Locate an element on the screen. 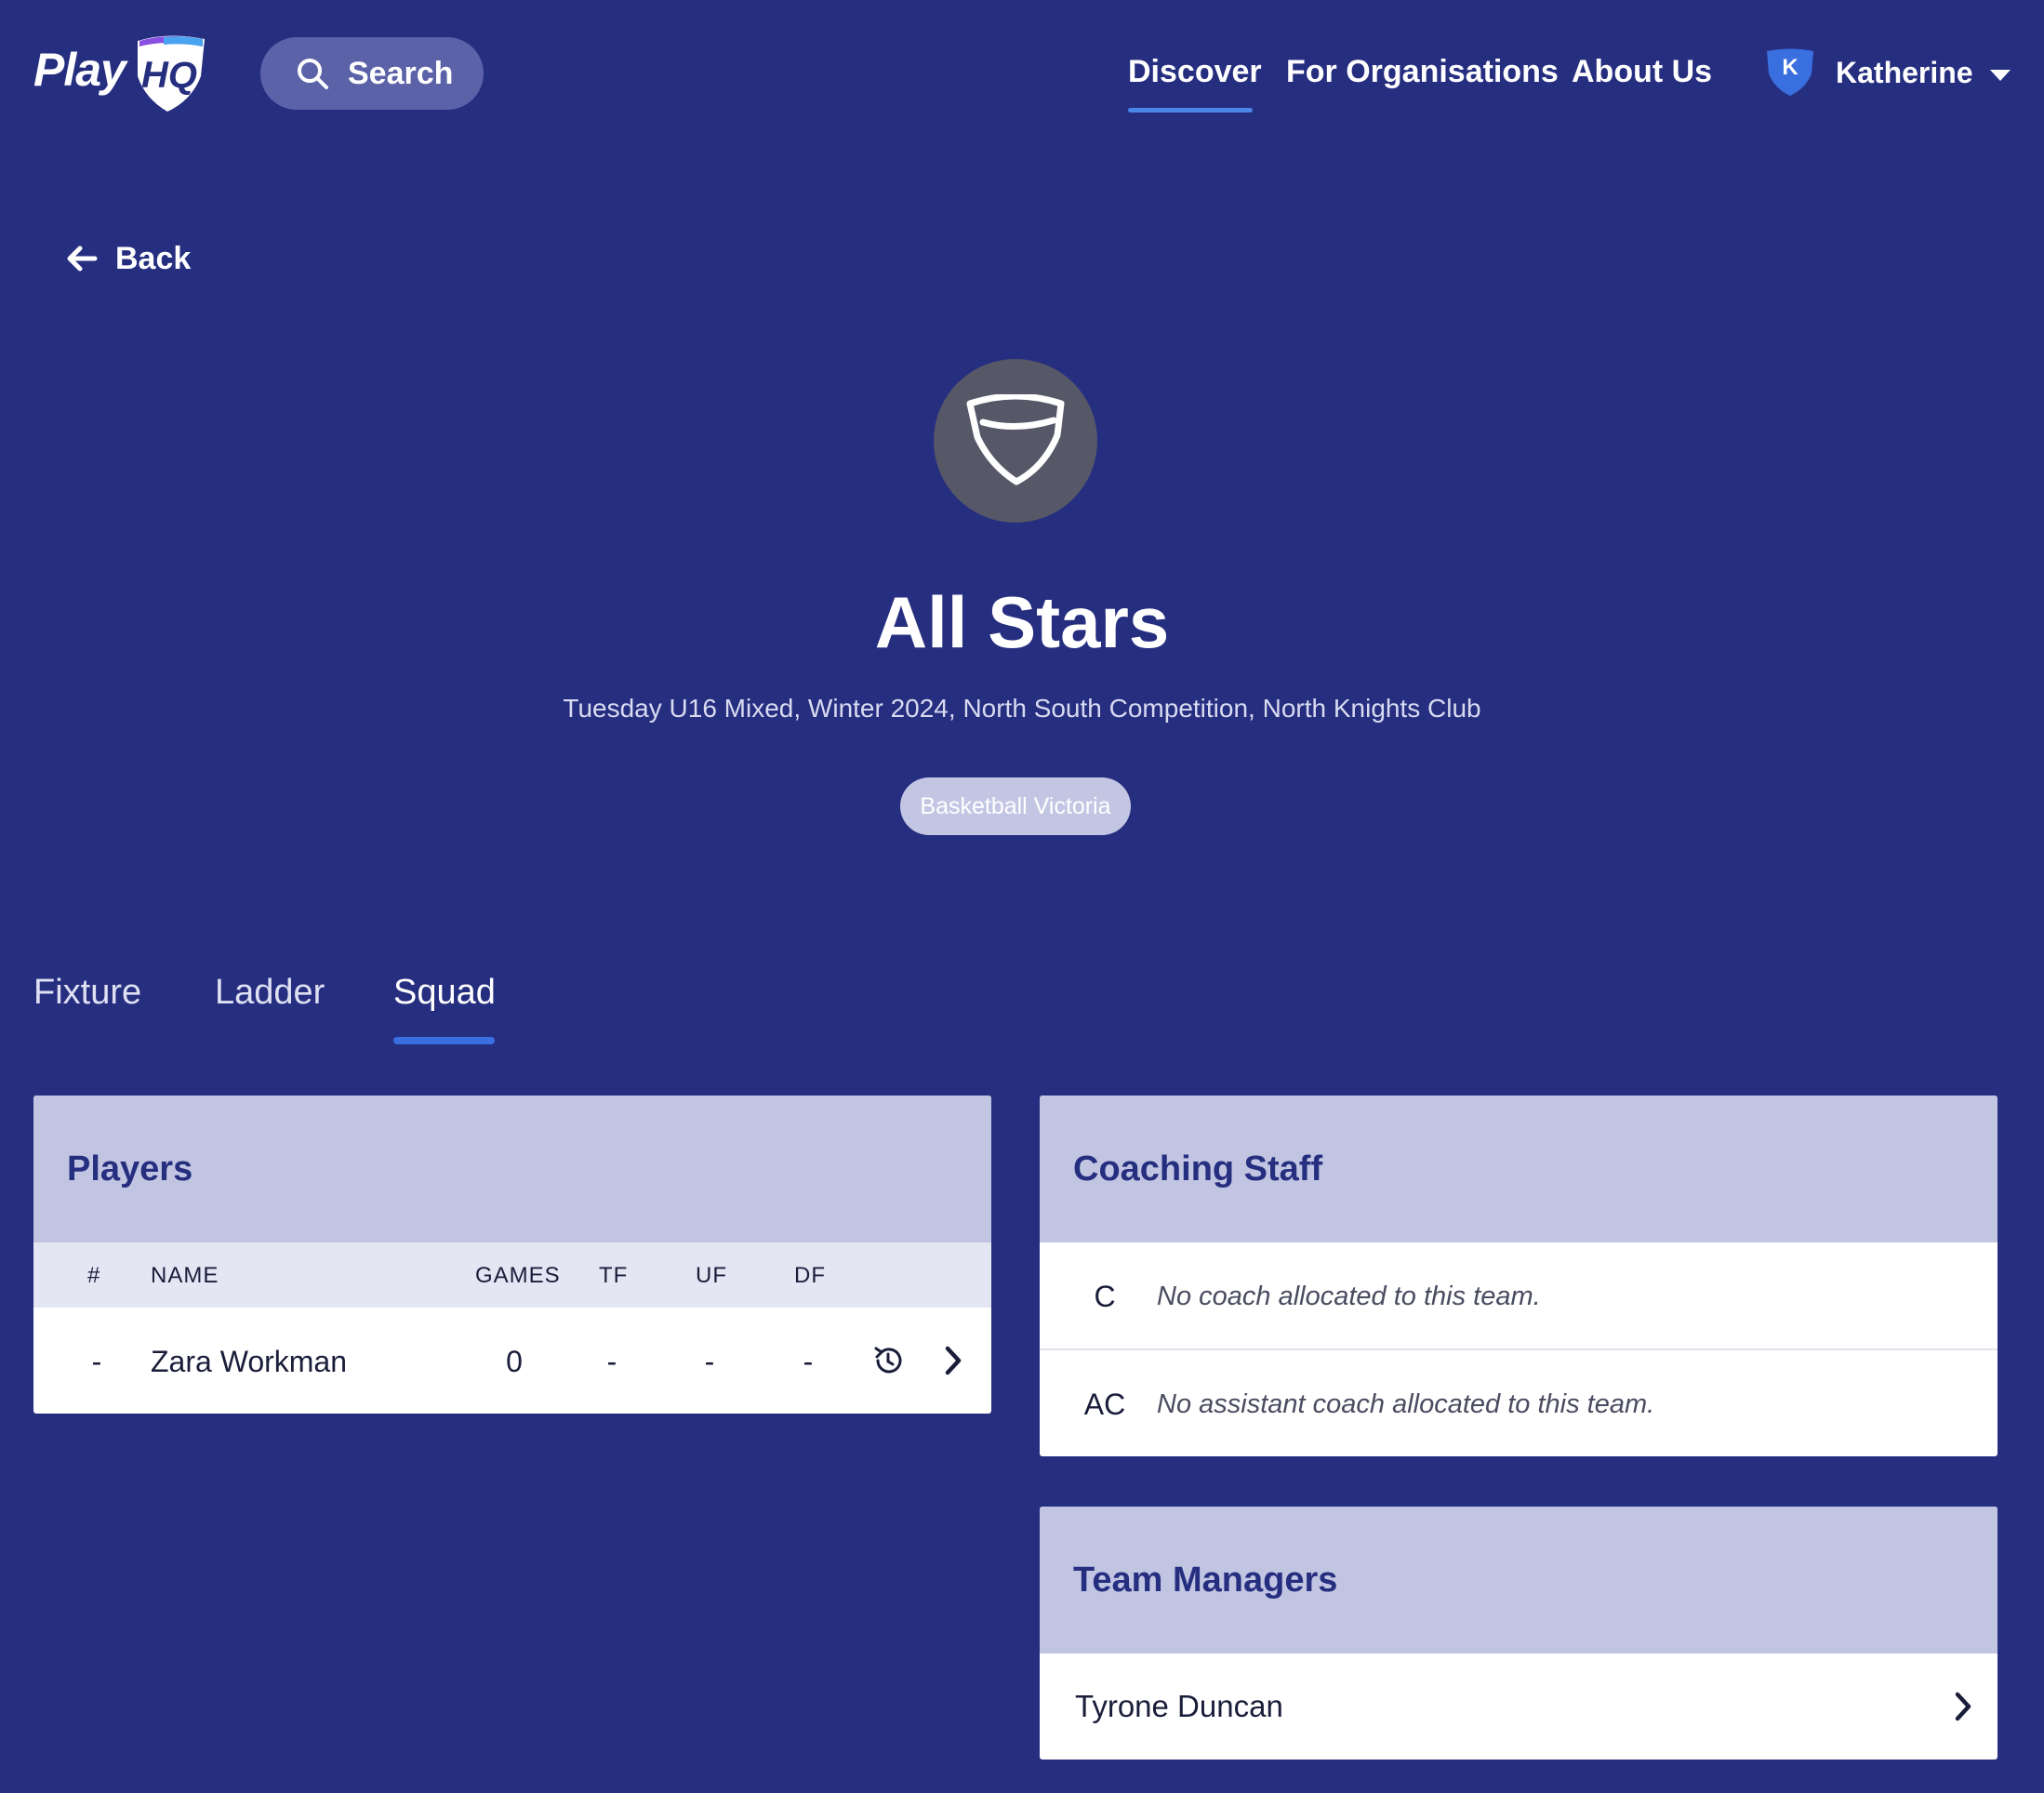 Image resolution: width=2044 pixels, height=1793 pixels. players-table-header: # NAME GAMES TF UF DF is located at coordinates (512, 1275).